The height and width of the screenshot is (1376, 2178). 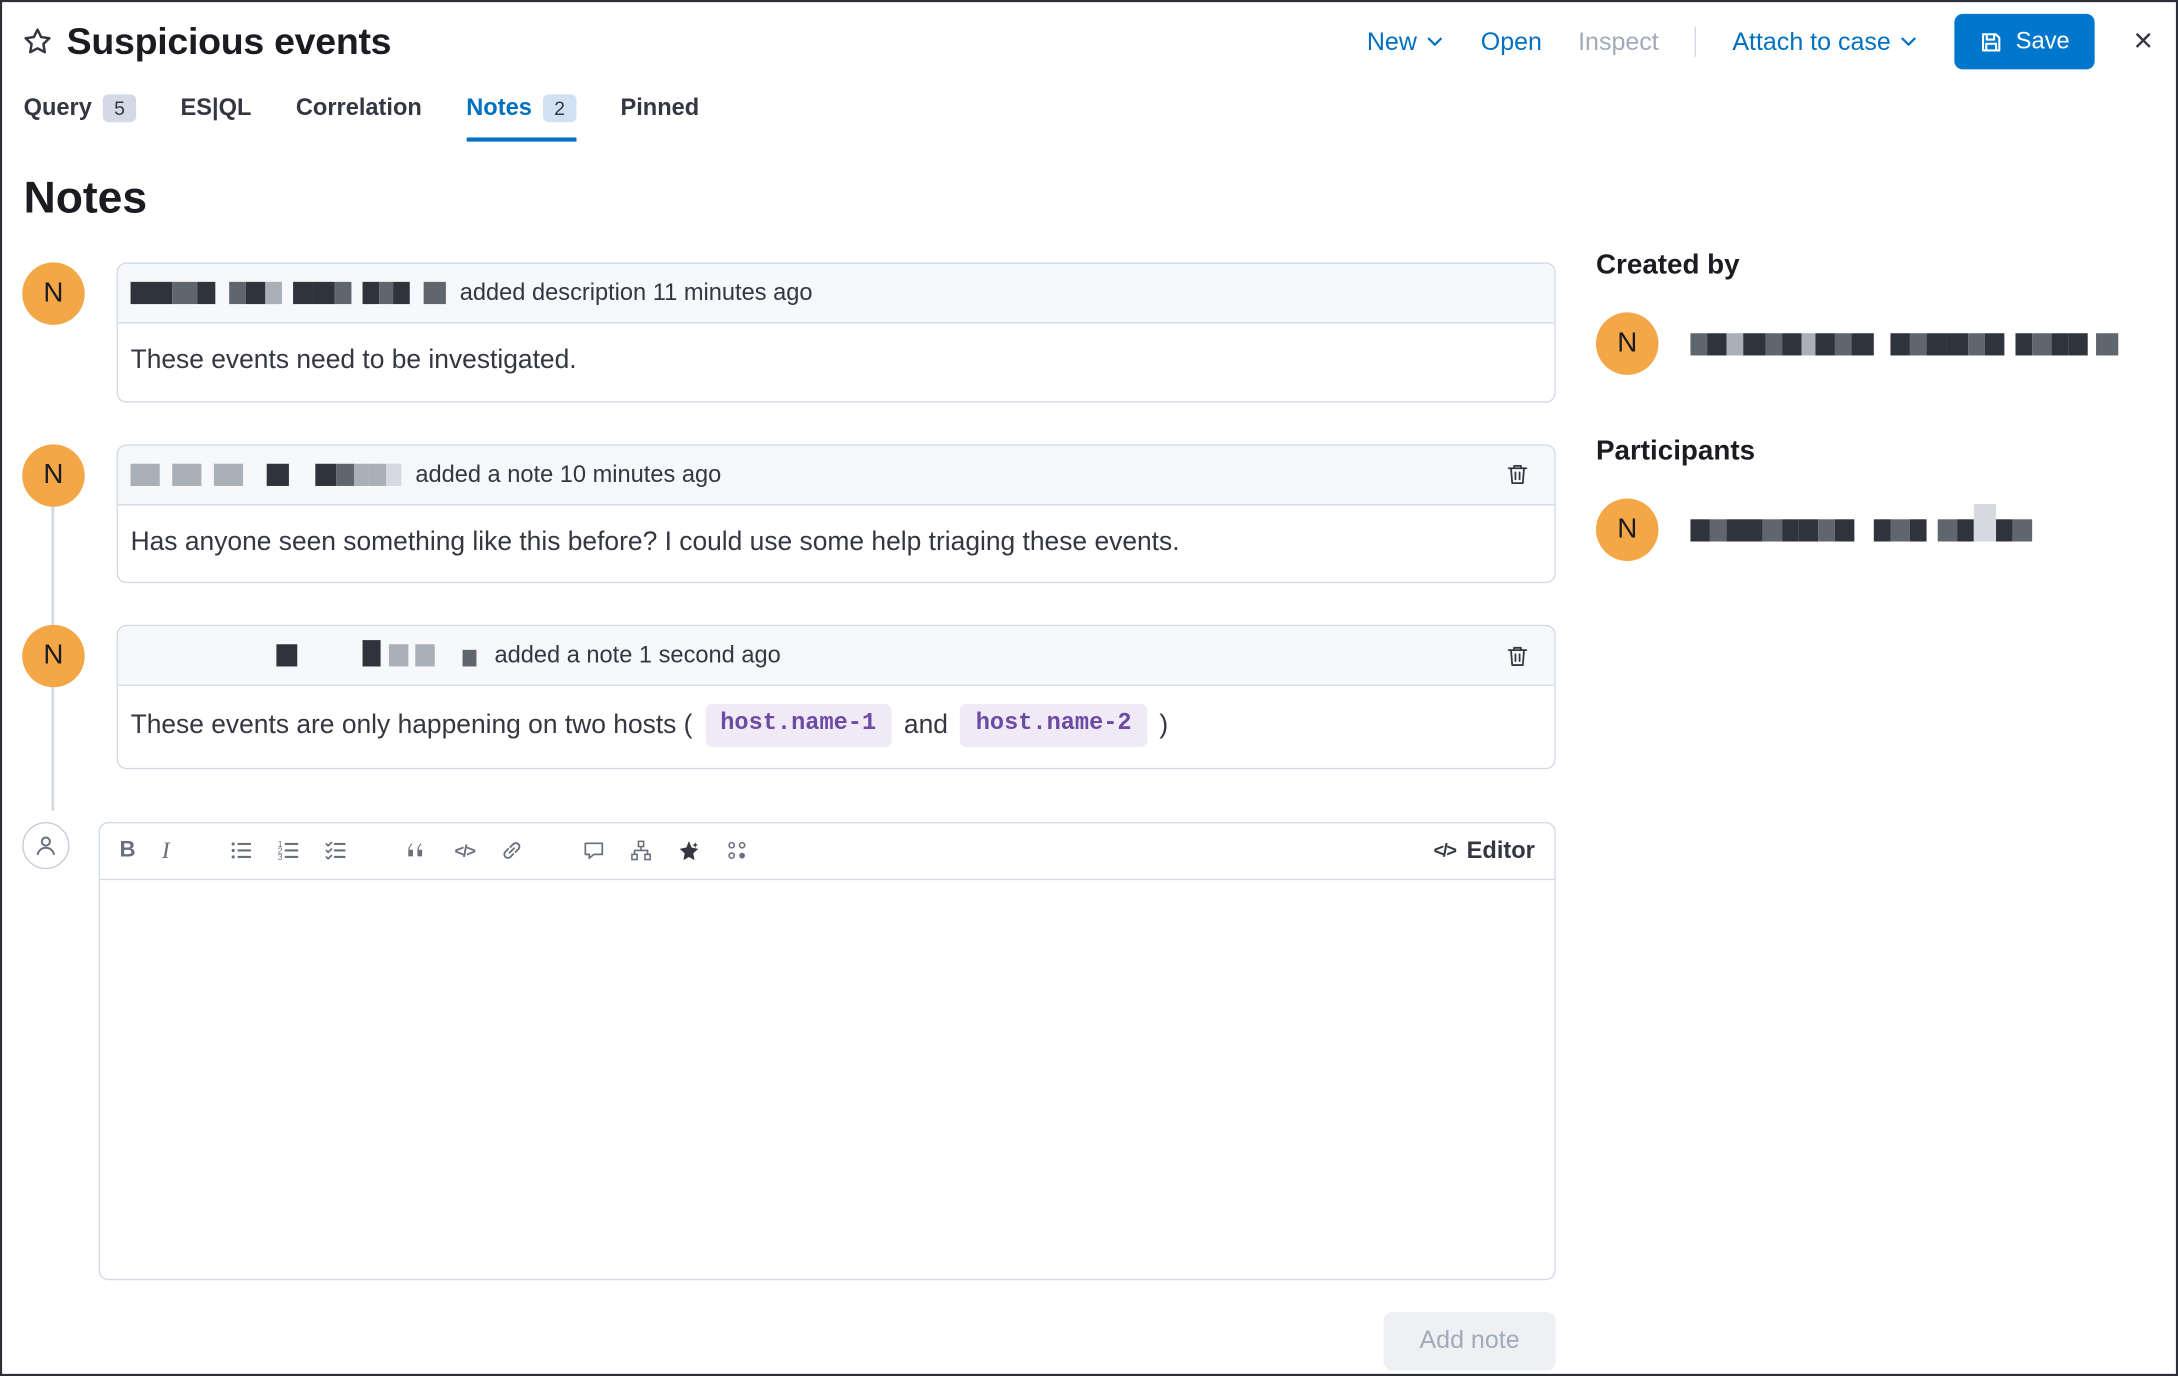 What do you see at coordinates (736, 851) in the screenshot?
I see `insights-icon` at bounding box center [736, 851].